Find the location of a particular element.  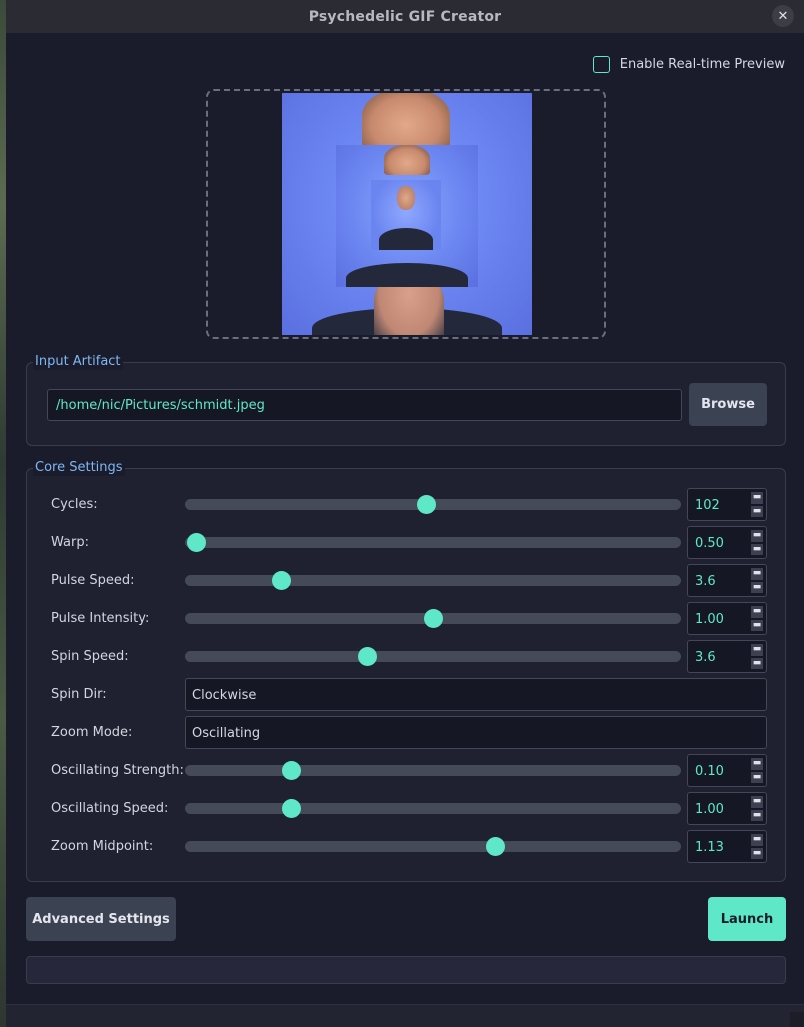

input-artifact-group: Input Artifact Browse is located at coordinates (406, 400).